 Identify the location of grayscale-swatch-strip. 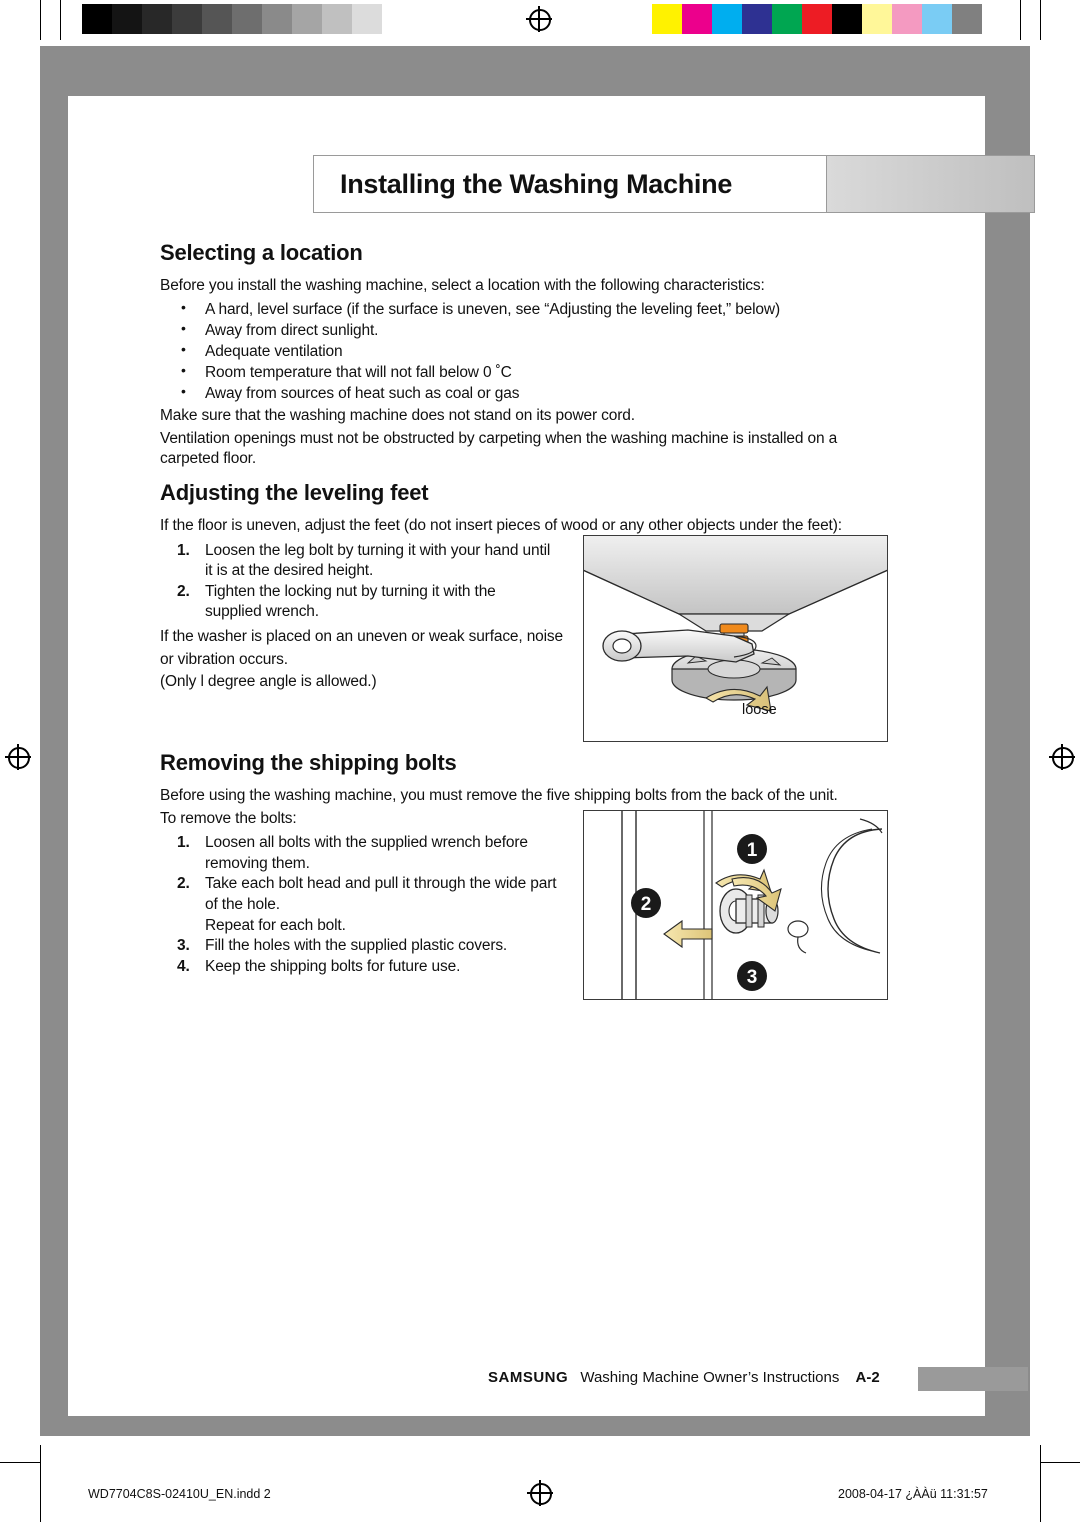
(247, 19).